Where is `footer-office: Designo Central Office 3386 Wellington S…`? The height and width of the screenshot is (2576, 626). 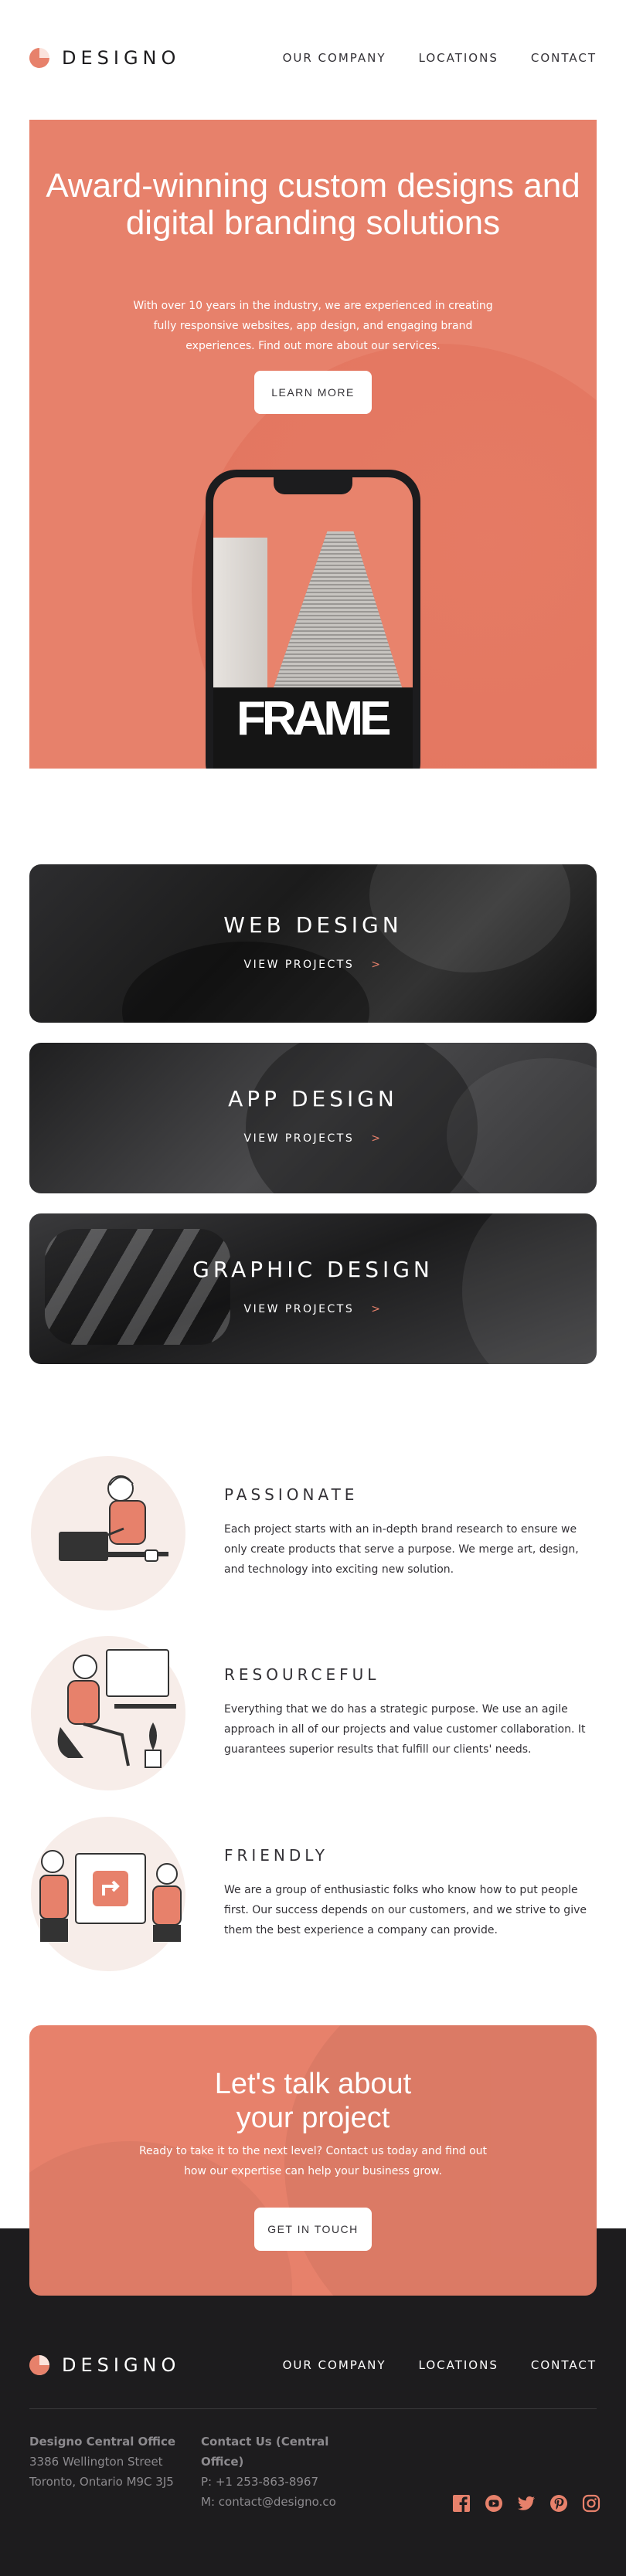
footer-office: Designo Central Office 3386 Wellington S… is located at coordinates (114, 2462).